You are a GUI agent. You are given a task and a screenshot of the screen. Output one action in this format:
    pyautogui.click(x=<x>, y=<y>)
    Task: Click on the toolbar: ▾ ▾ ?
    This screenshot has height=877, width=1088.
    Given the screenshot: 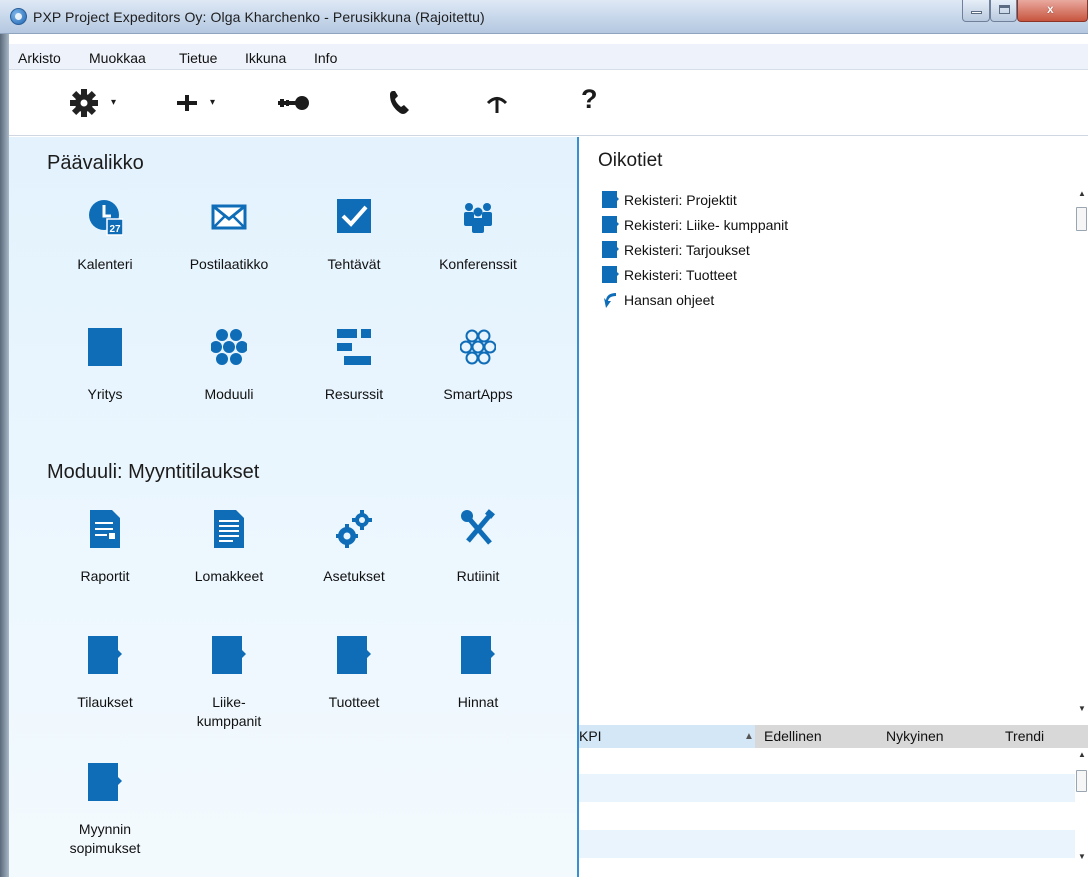 What is the action you would take?
    pyautogui.click(x=548, y=103)
    